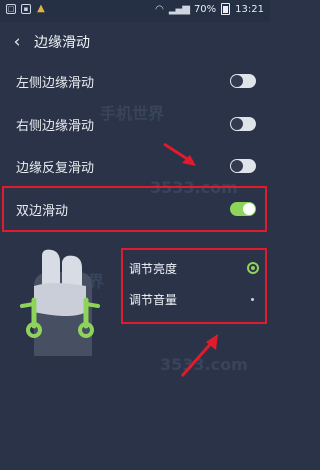  I want to click on app-bar: ‹ 边缘滑动, so click(135, 42).